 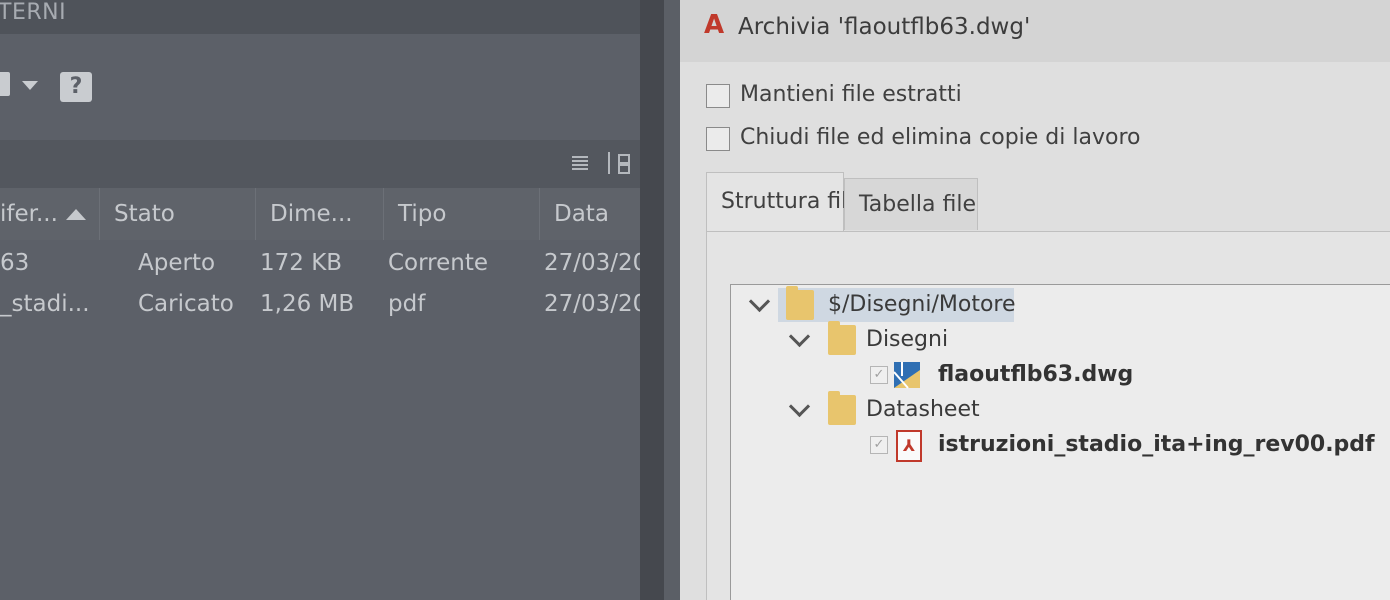 What do you see at coordinates (307, 304) in the screenshot?
I see `cell-dimensione: 1,26 MB` at bounding box center [307, 304].